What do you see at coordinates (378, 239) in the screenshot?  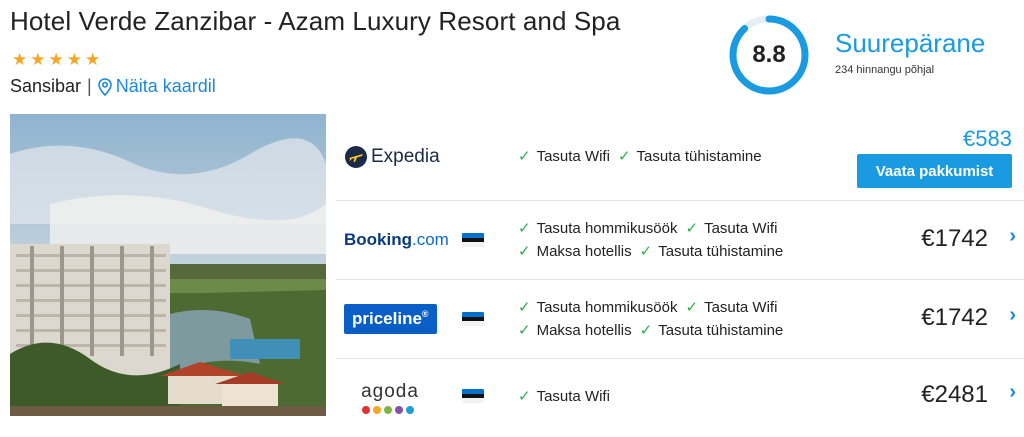 I see `provider-name-main: Booking` at bounding box center [378, 239].